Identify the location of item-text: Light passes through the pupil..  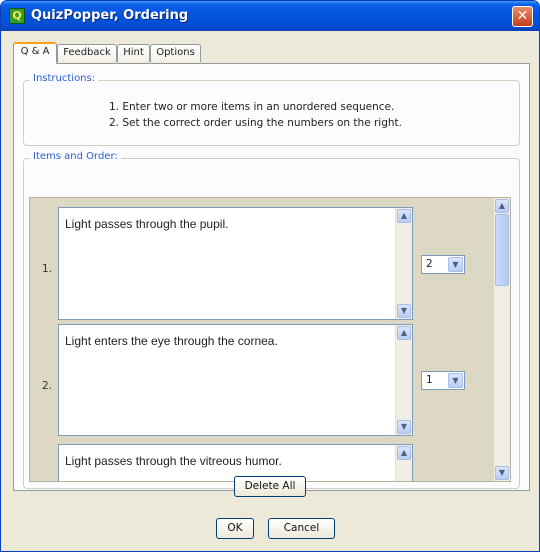
(147, 224).